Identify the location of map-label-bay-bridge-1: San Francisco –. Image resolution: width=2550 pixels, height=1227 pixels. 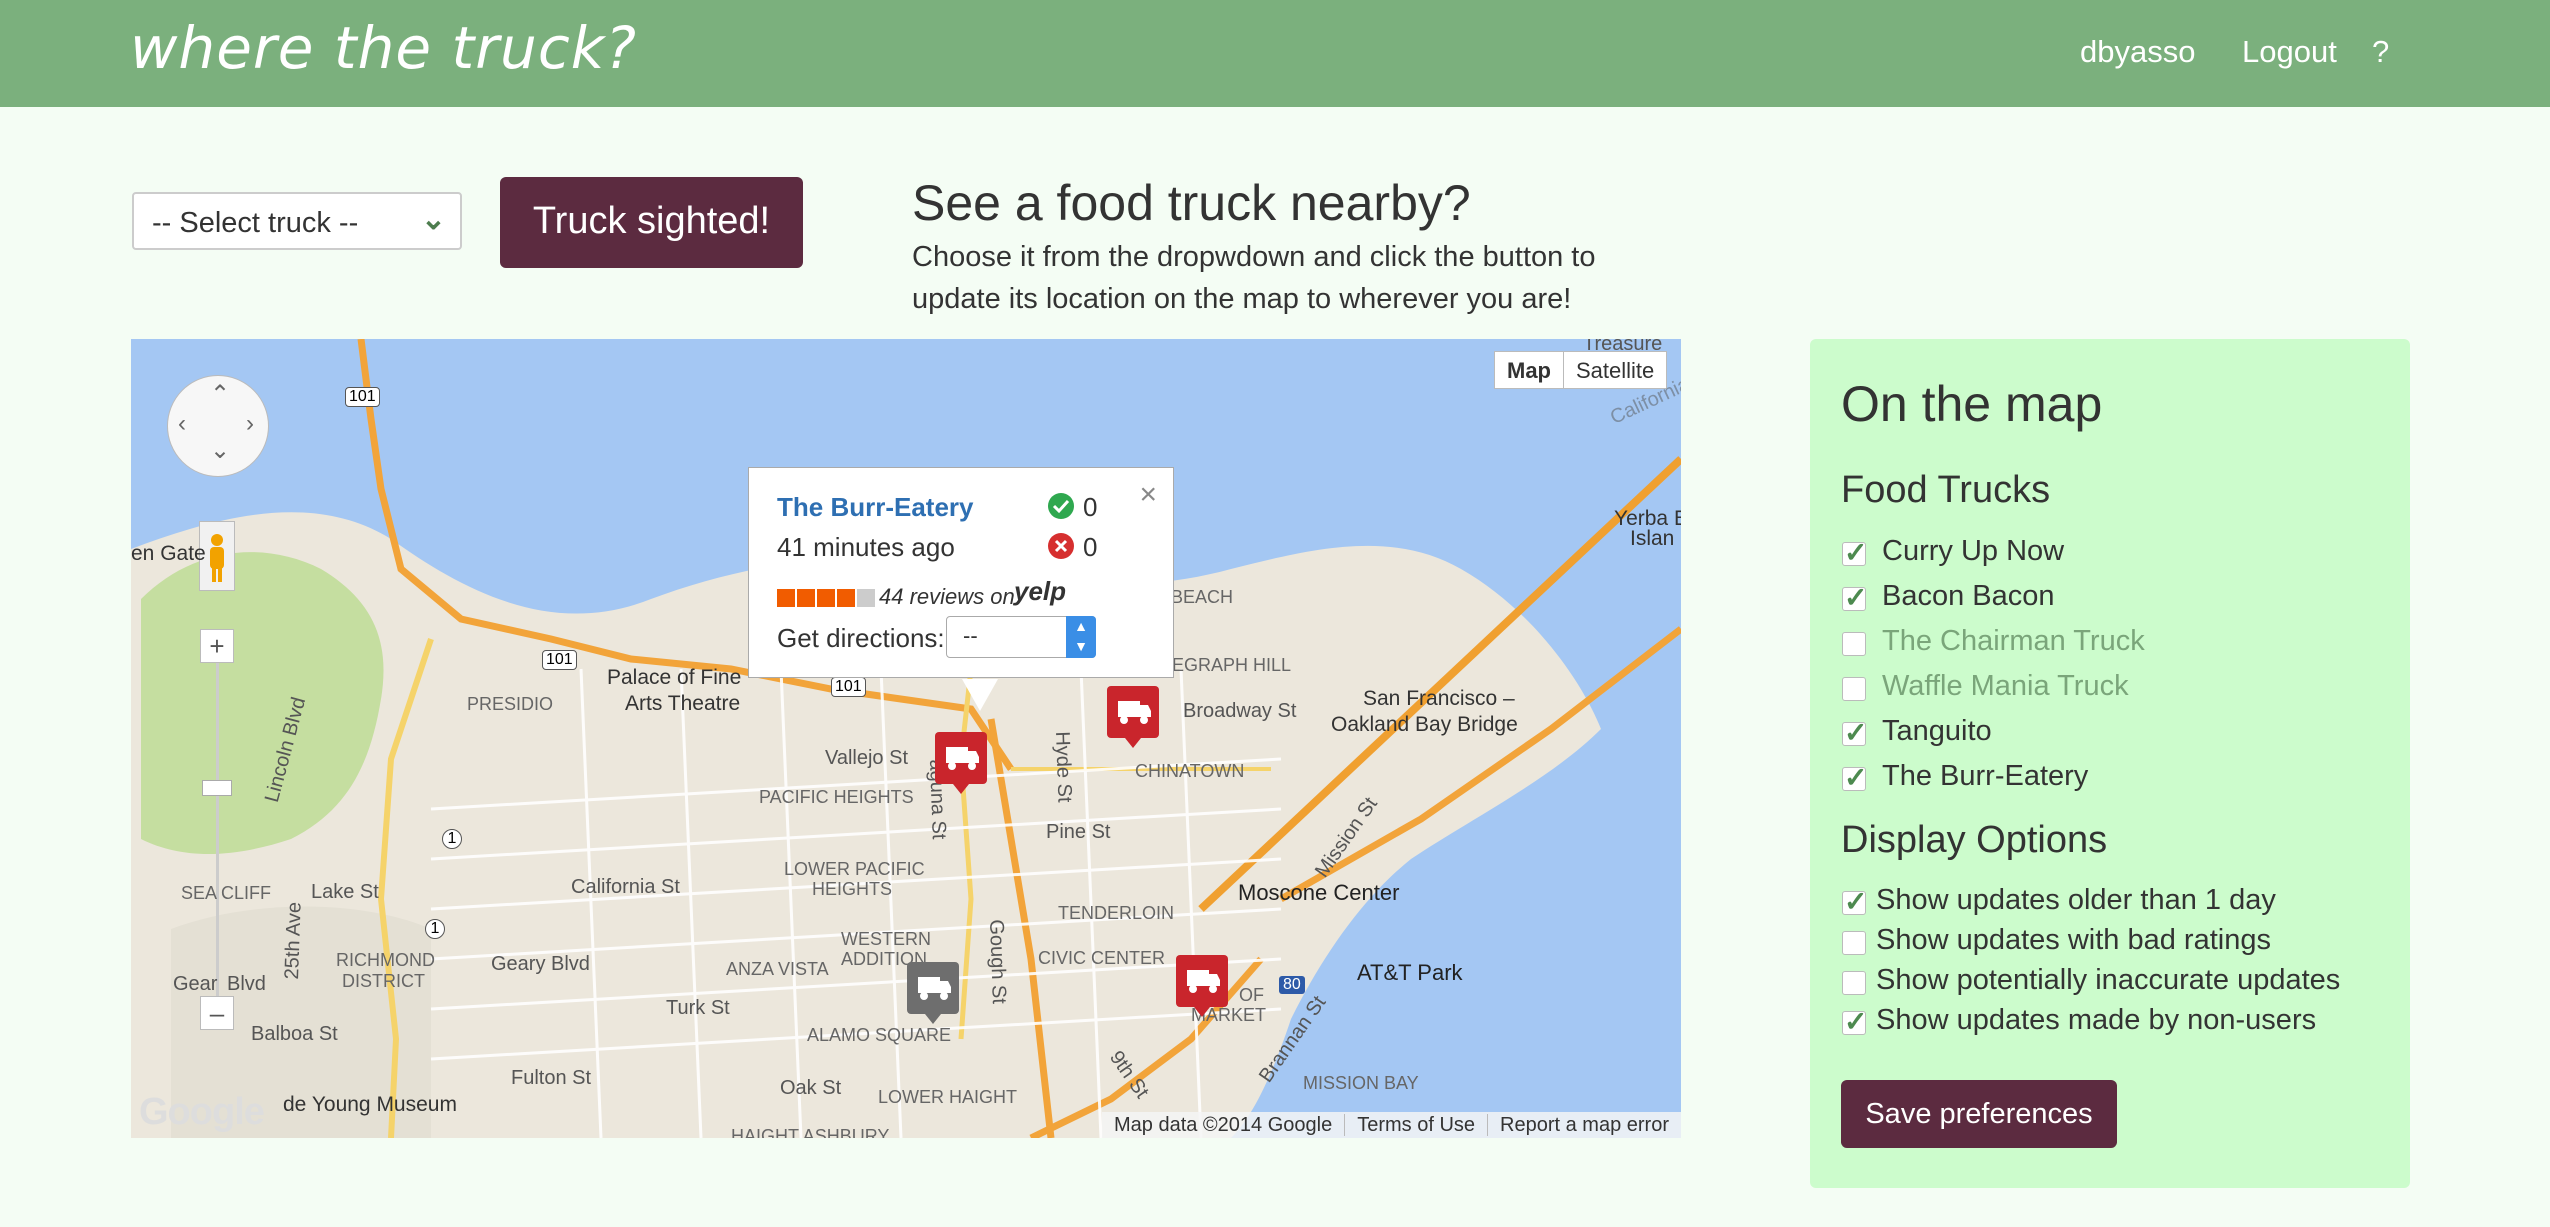
(1439, 698).